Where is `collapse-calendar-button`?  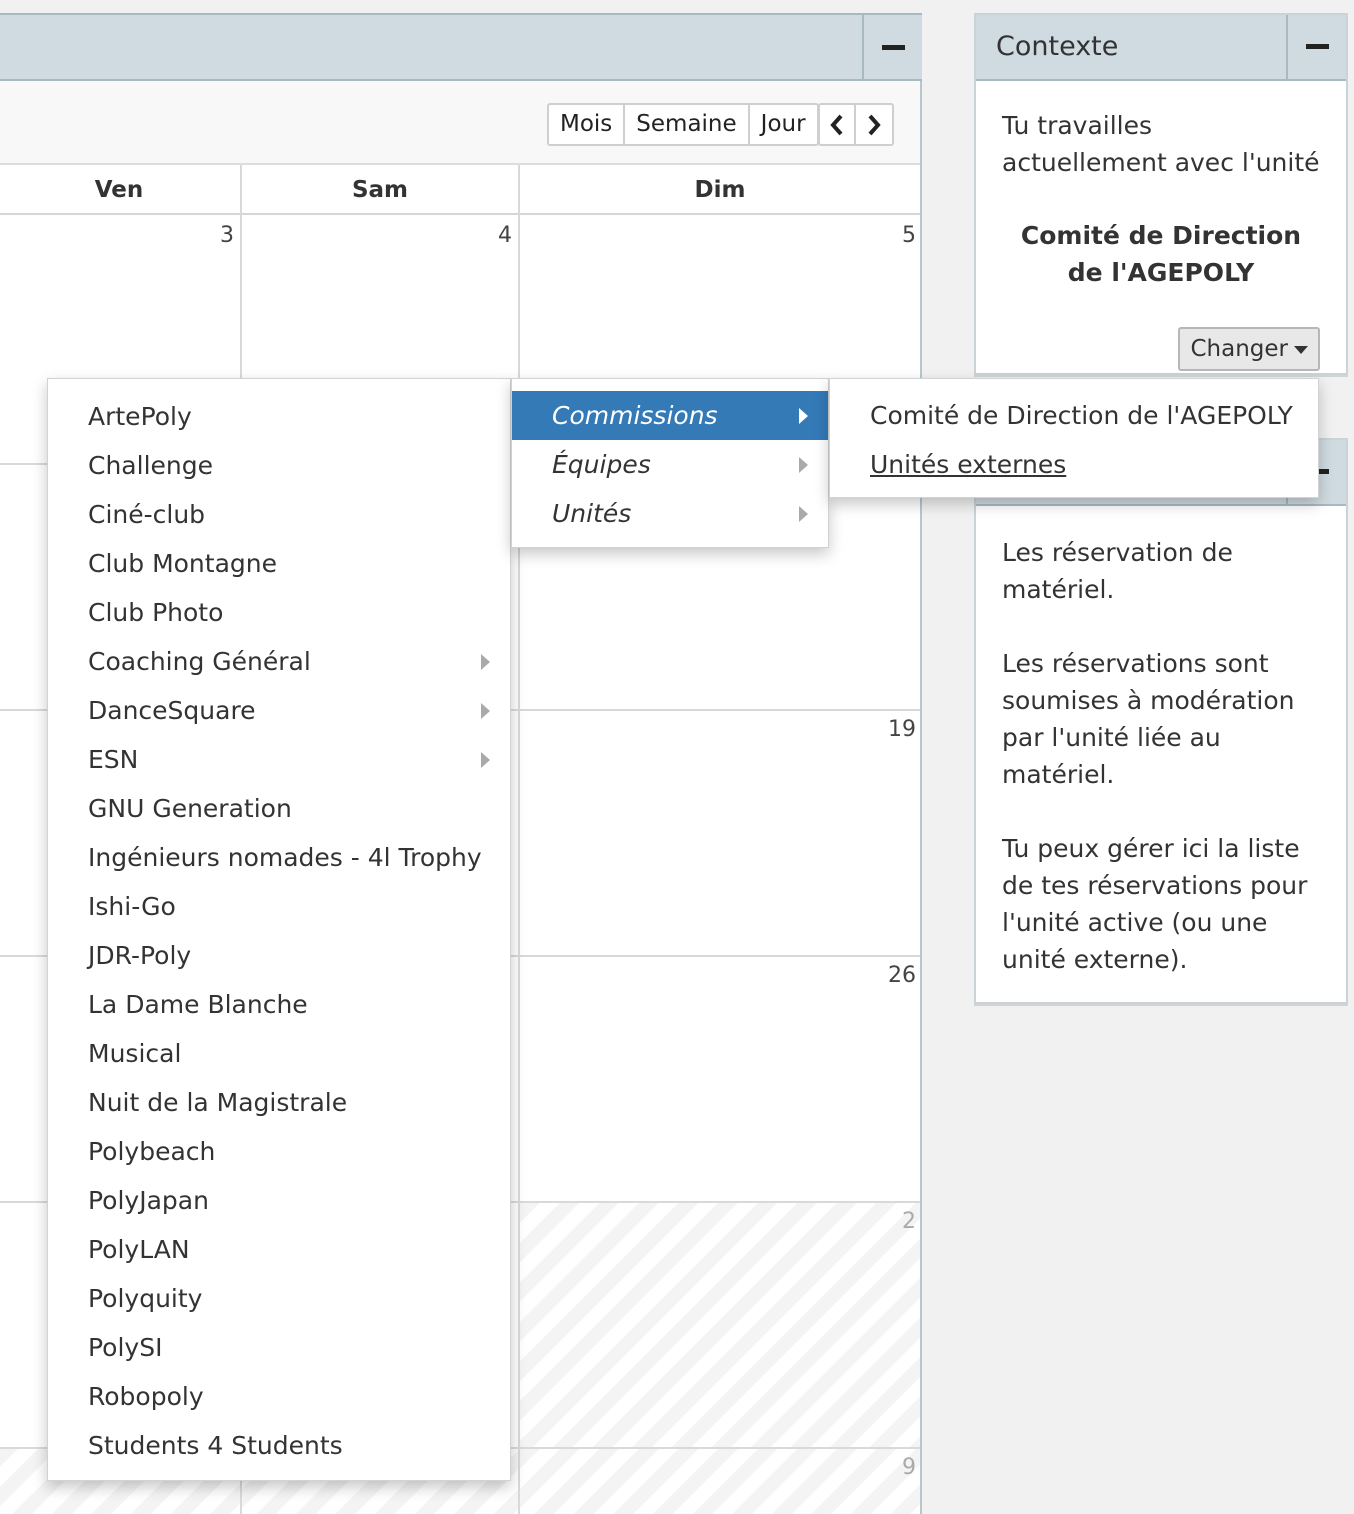 collapse-calendar-button is located at coordinates (892, 48).